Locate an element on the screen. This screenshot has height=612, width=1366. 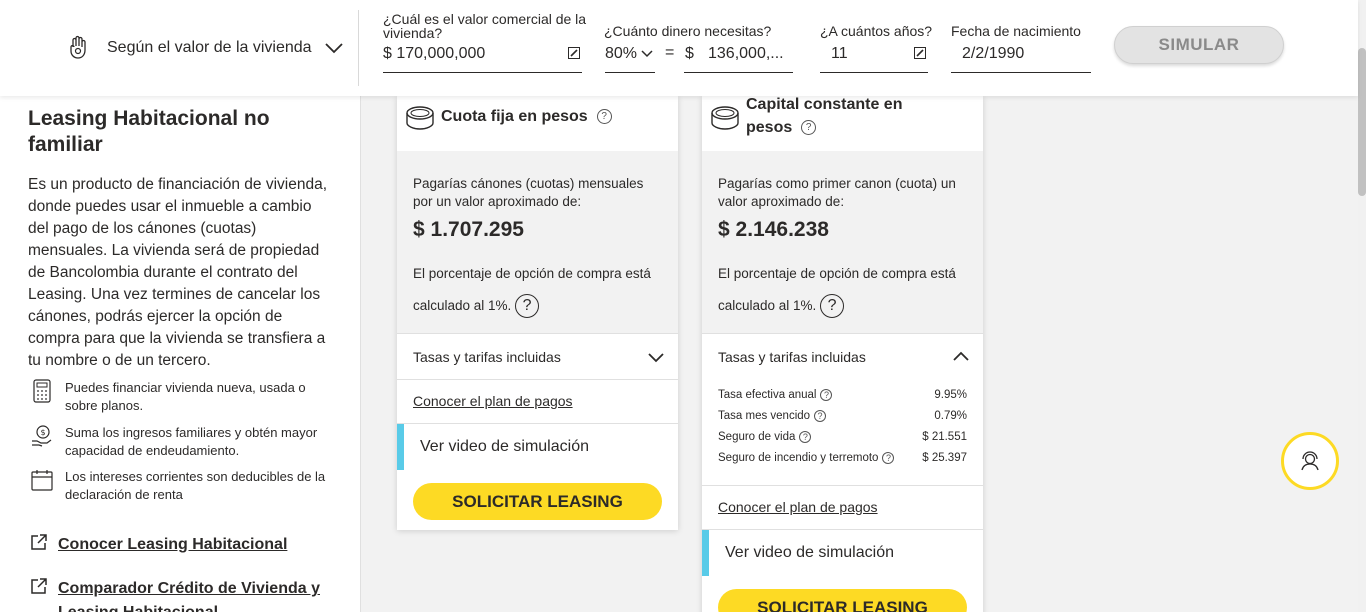
rate-row: Tasa mes vencido? 0.79% is located at coordinates (842, 415).